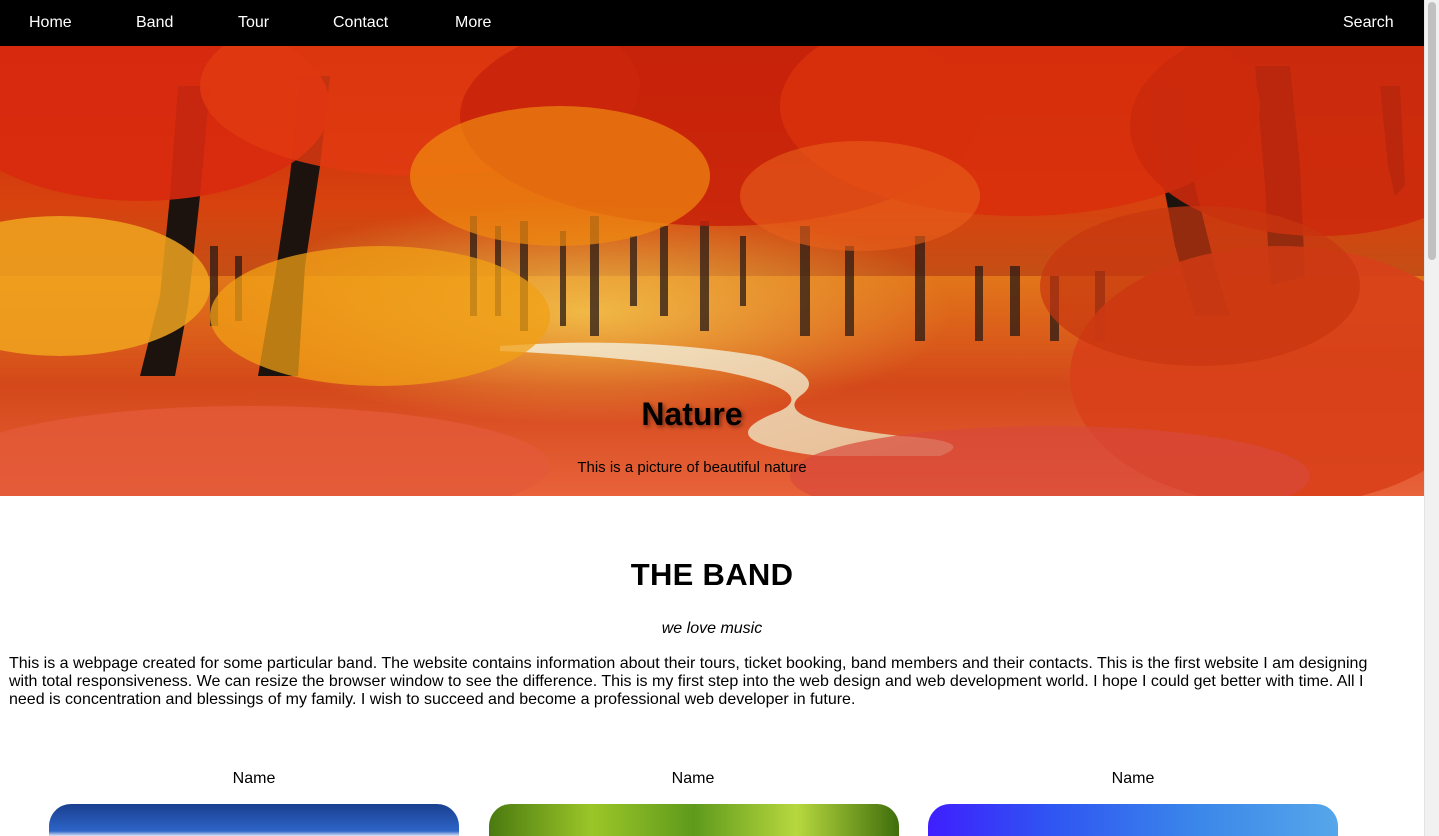 Image resolution: width=1439 pixels, height=836 pixels. What do you see at coordinates (50, 23) in the screenshot?
I see `nav-home-link: Home` at bounding box center [50, 23].